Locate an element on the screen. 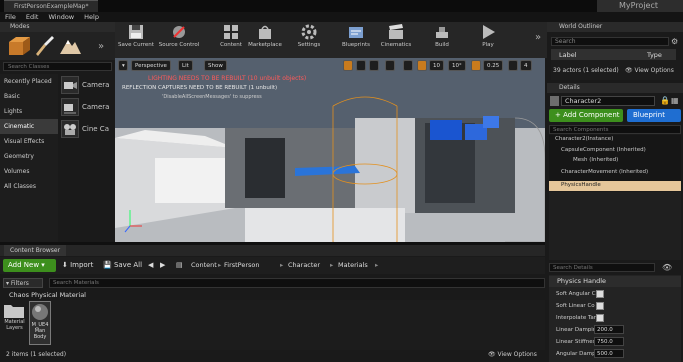 This screenshot has width=683, height=362. category-recently-placed: Recently Placed is located at coordinates (29, 81).